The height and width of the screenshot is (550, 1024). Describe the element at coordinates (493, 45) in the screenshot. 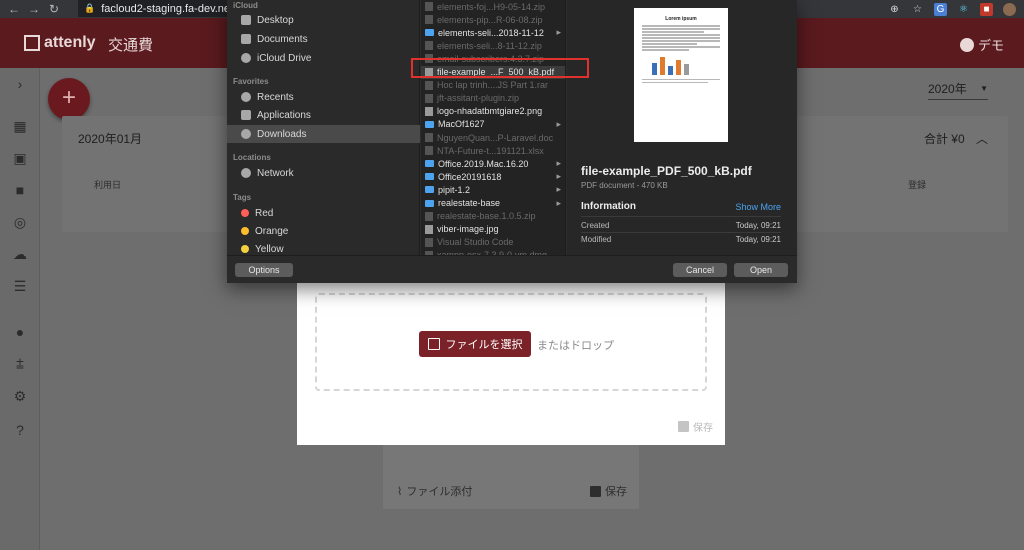

I see `file-item: elements-seli...8-11-12.zip` at that location.